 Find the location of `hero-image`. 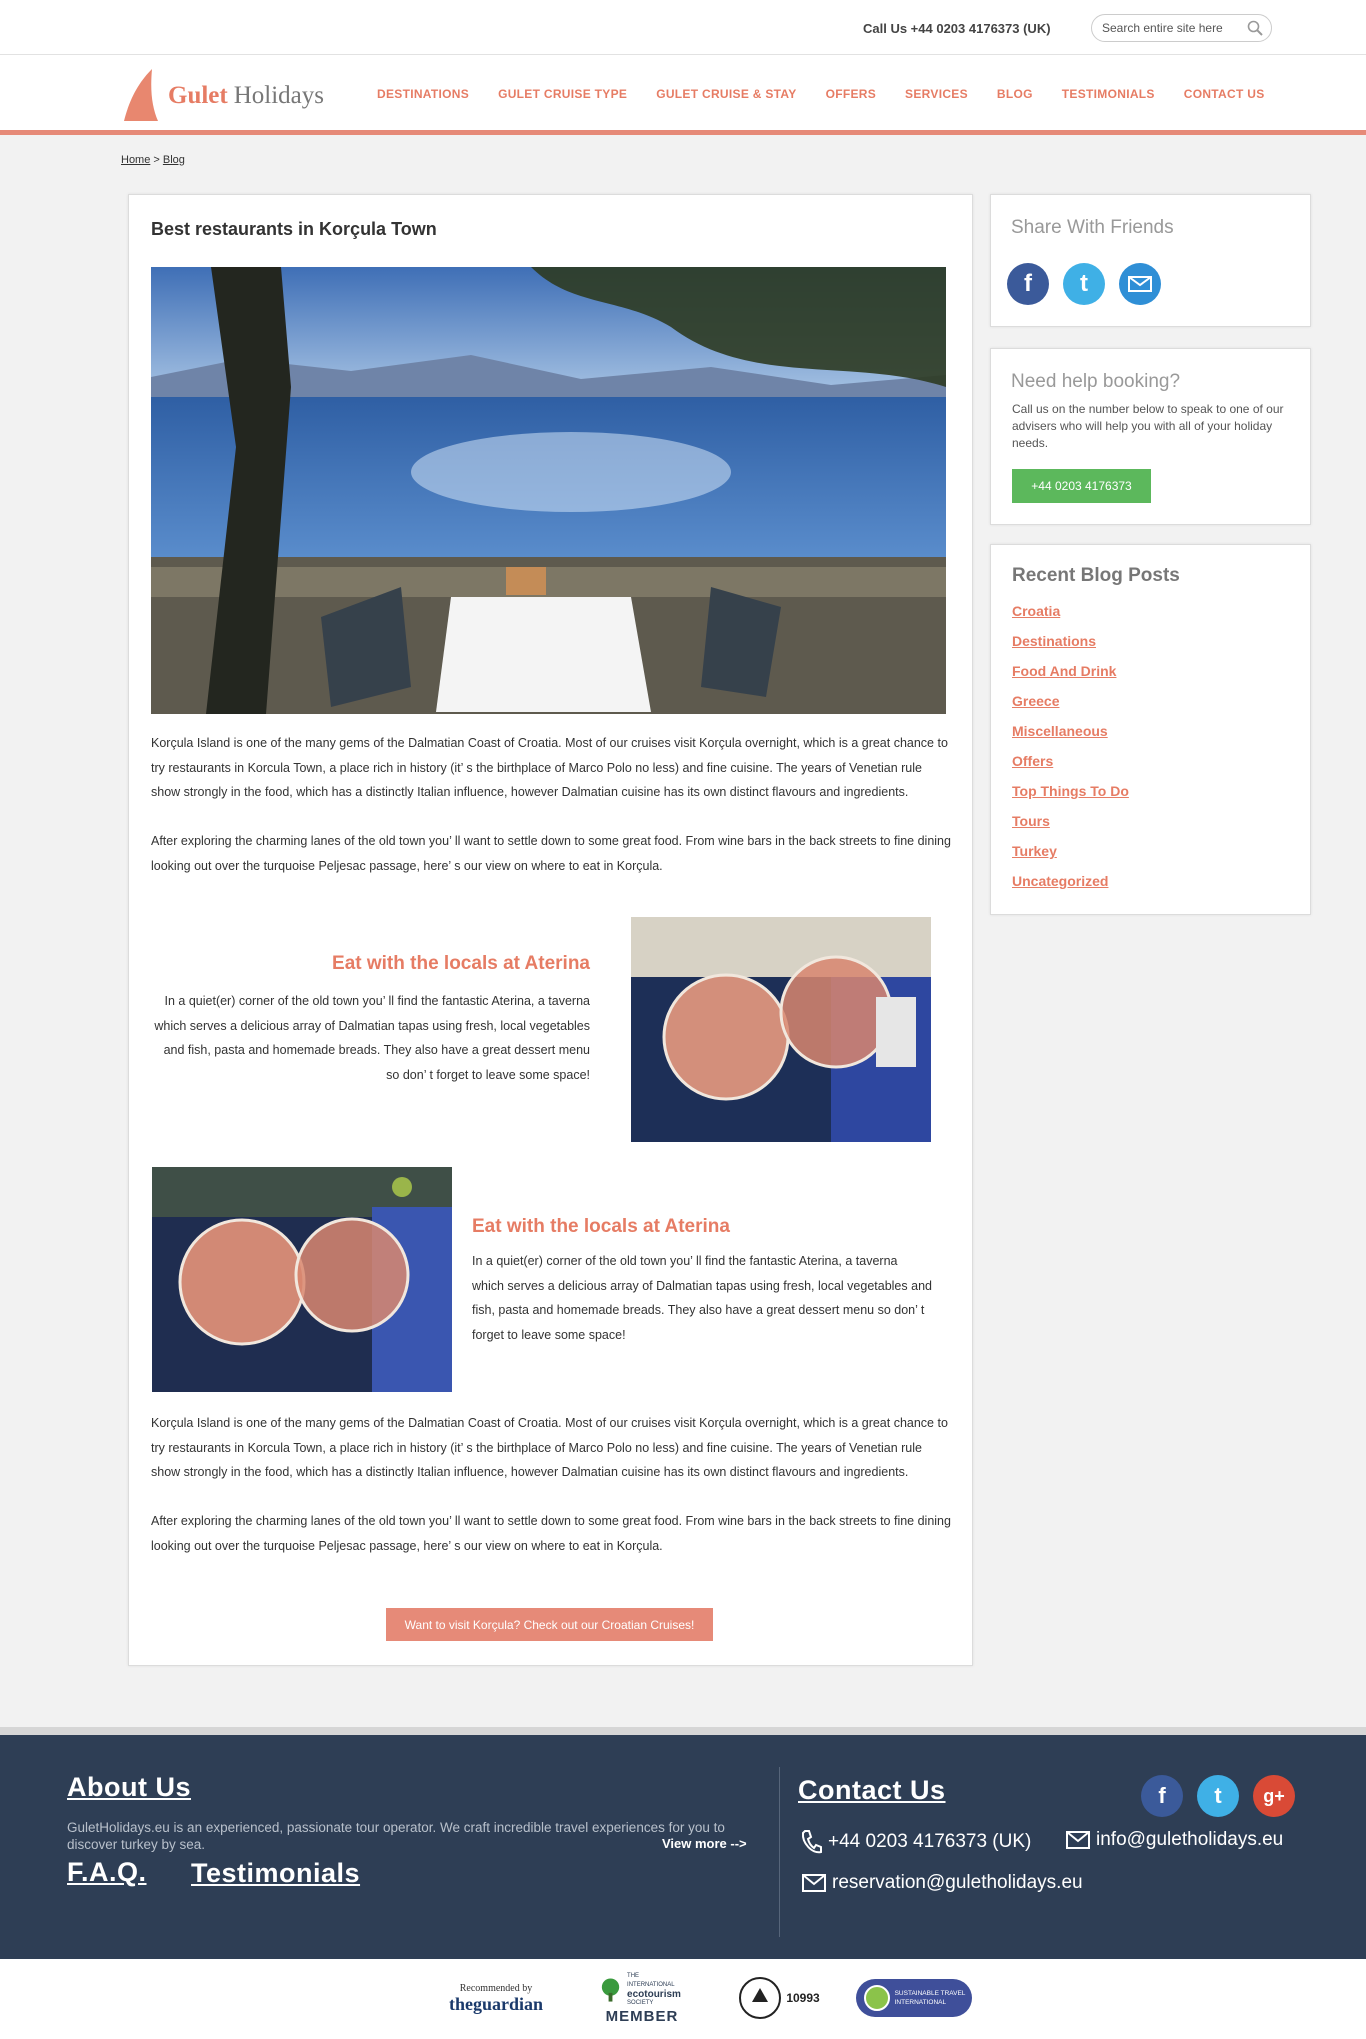

hero-image is located at coordinates (548, 490).